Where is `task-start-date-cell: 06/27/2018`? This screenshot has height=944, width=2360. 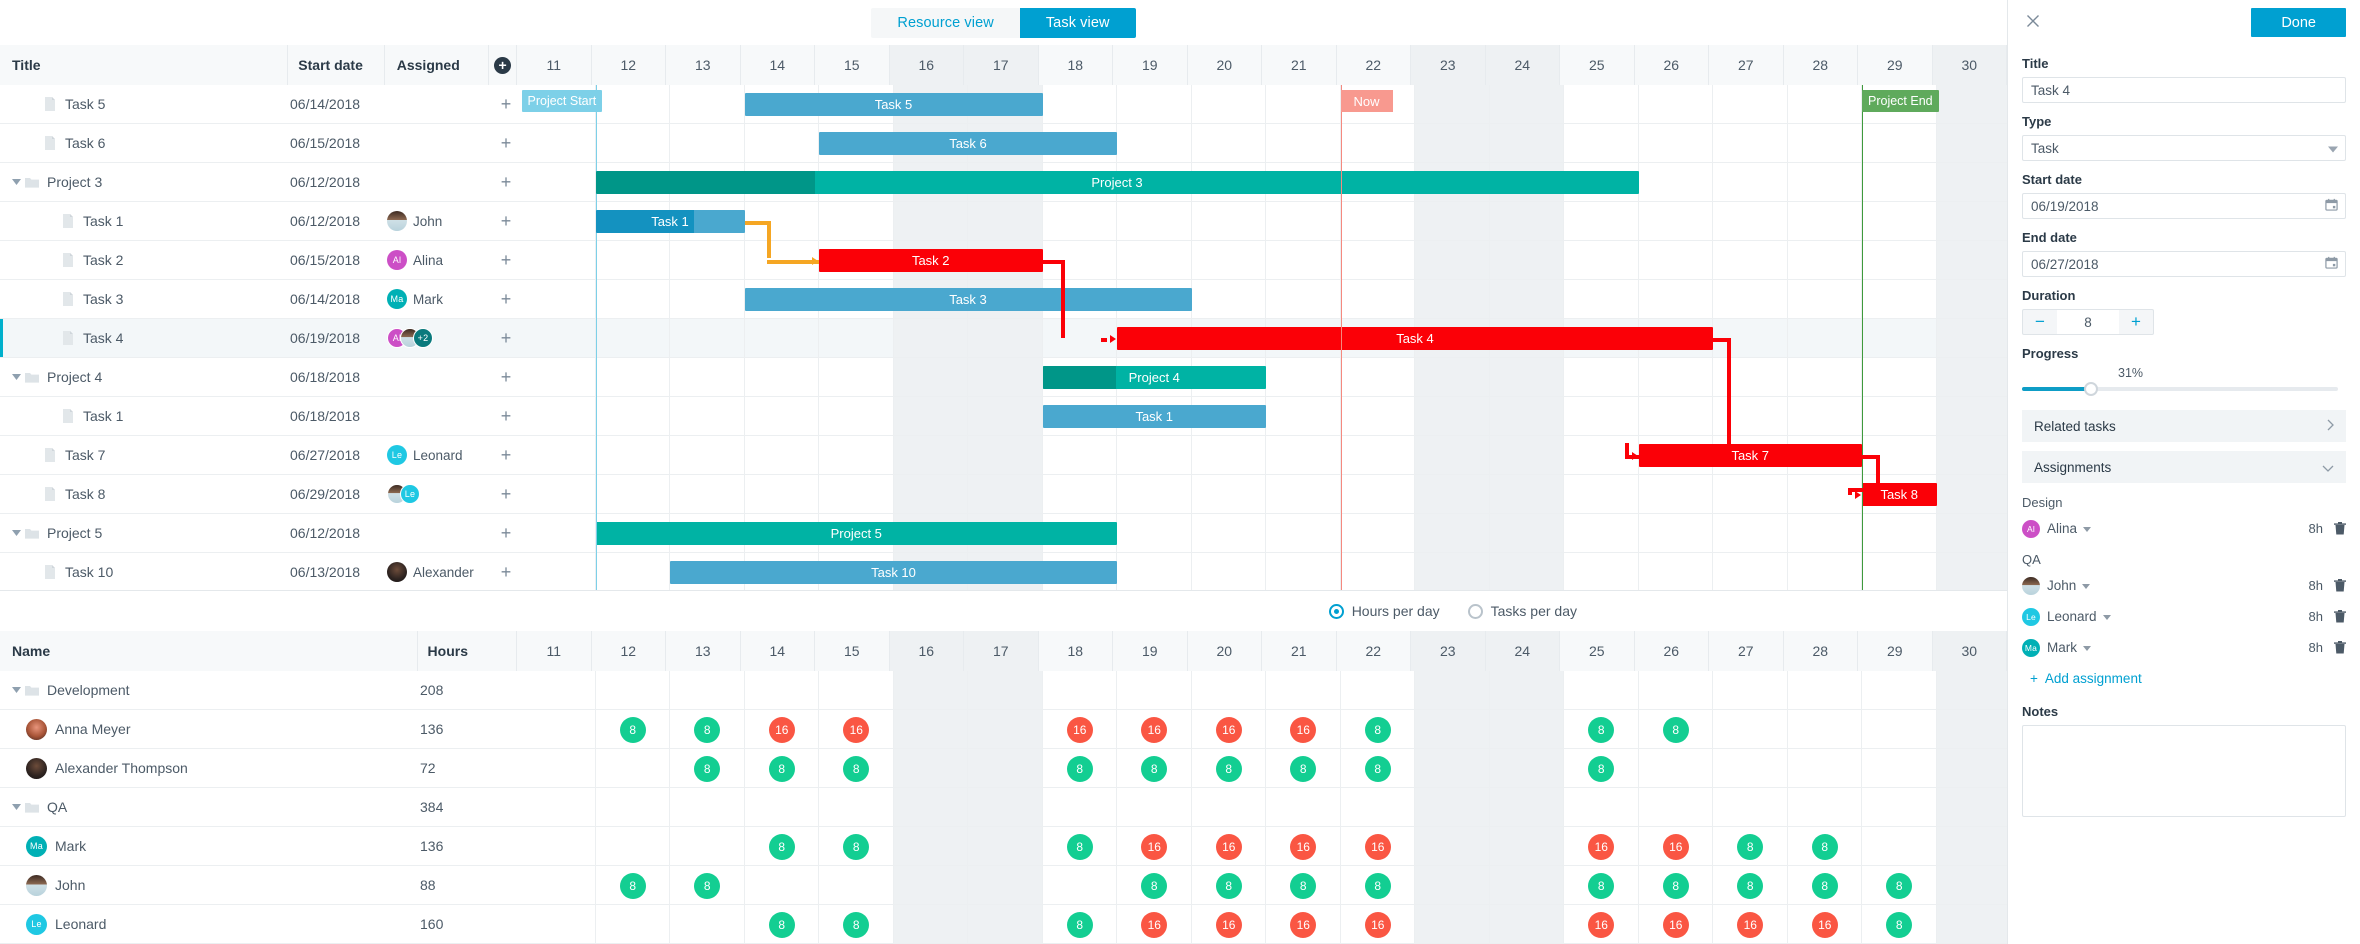
task-start-date-cell: 06/27/2018 is located at coordinates (338, 455).